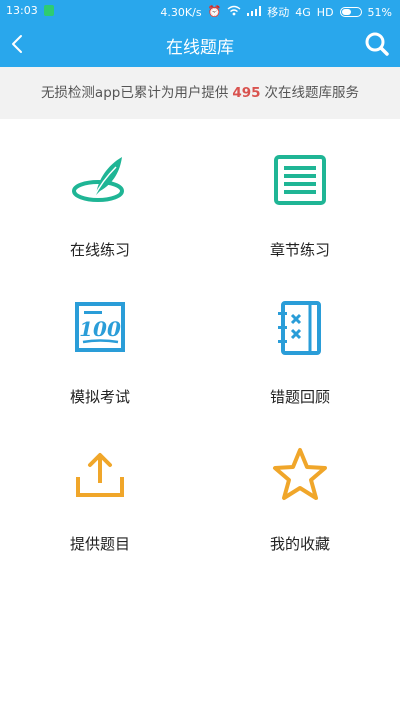 This screenshot has height=711, width=400. What do you see at coordinates (312, 93) in the screenshot?
I see `notice-suffix: 次在线题库服务` at bounding box center [312, 93].